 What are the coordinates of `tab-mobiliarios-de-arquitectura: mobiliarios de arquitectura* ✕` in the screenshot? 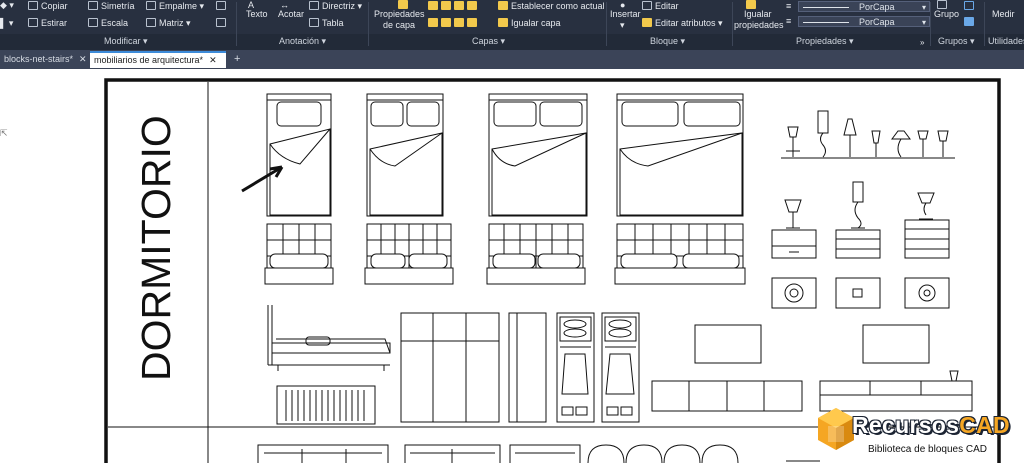 It's located at (158, 59).